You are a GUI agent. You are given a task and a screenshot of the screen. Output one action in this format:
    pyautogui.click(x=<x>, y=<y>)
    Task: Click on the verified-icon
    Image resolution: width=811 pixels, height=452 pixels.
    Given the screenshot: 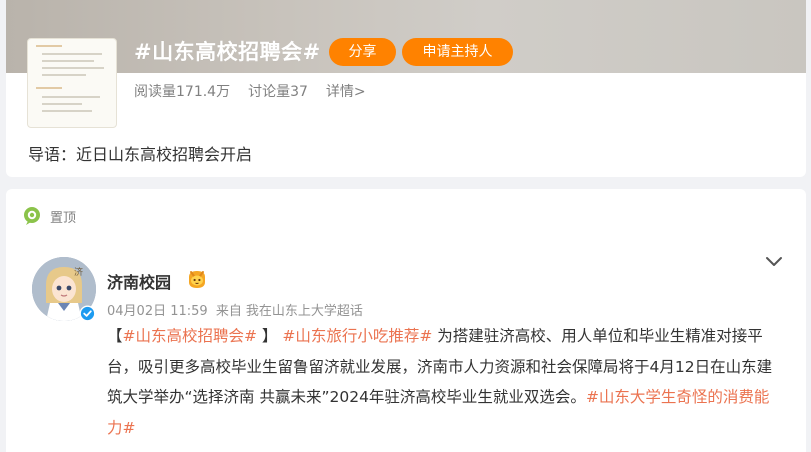 What is the action you would take?
    pyautogui.click(x=87, y=313)
    